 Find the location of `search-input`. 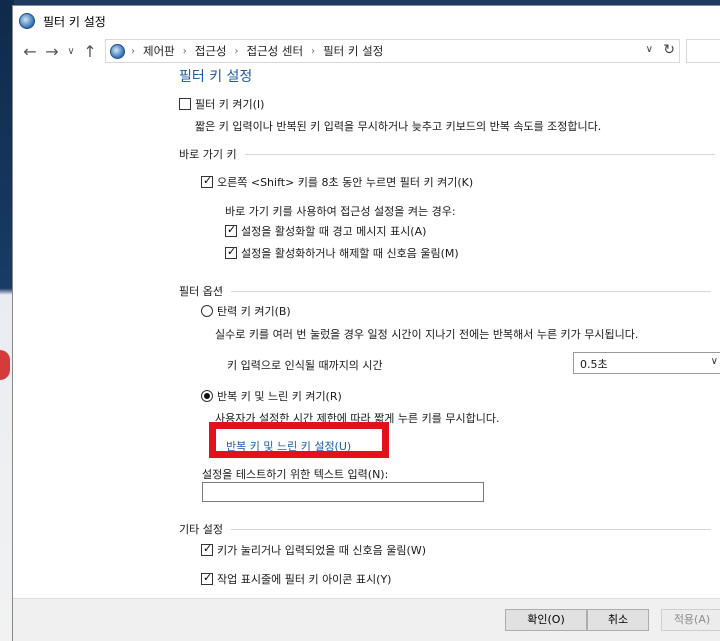

search-input is located at coordinates (703, 51).